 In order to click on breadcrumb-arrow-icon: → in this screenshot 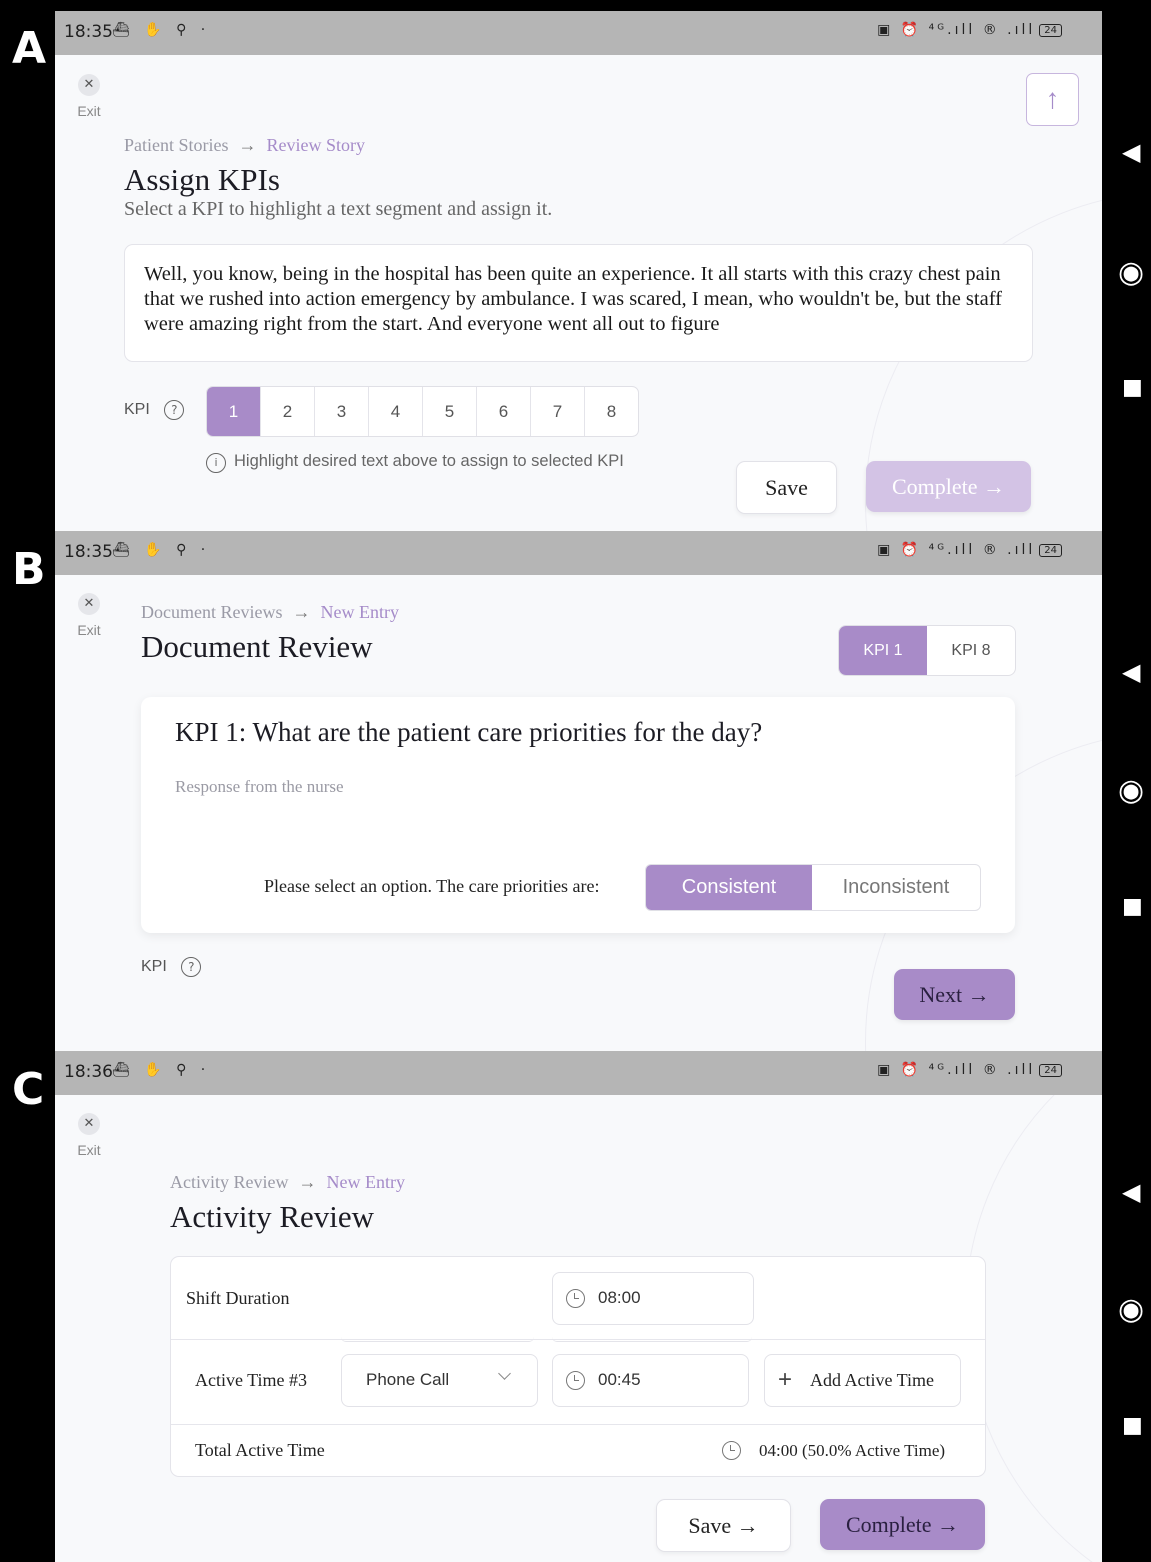, I will do `click(307, 1182)`.